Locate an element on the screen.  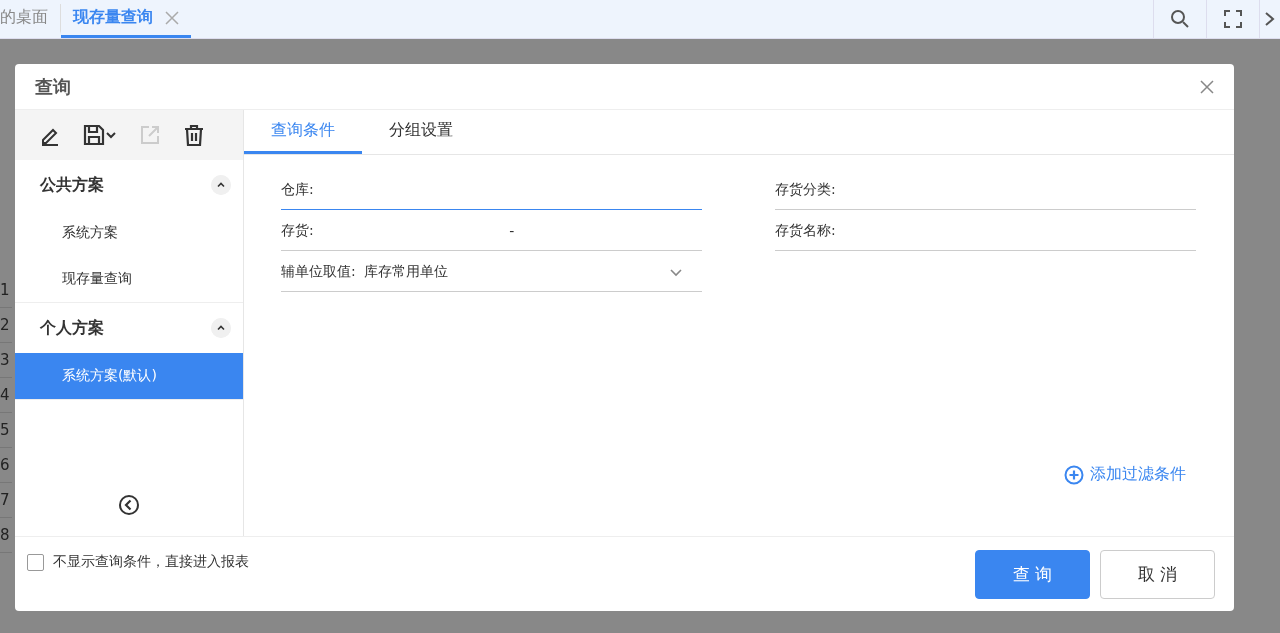
row-number: 8 is located at coordinates (6, 535).